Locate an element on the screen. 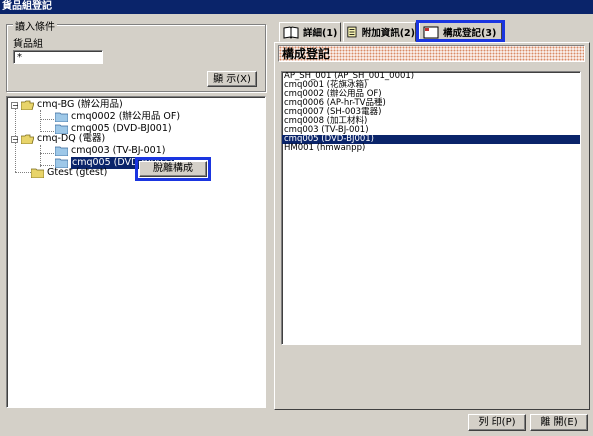  tab-details-label: 詳細(1) is located at coordinates (320, 33).